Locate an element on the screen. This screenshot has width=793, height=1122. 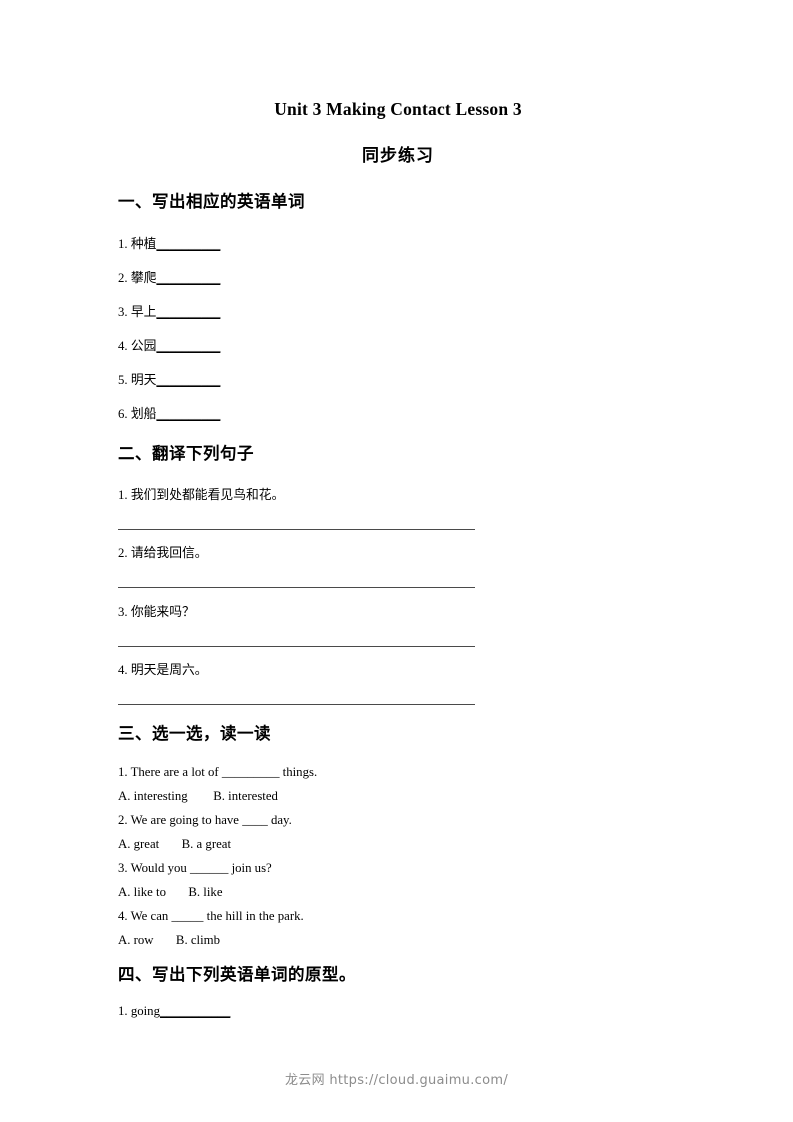
section-3: 三、选一选，读一读 is located at coordinates (194, 732).